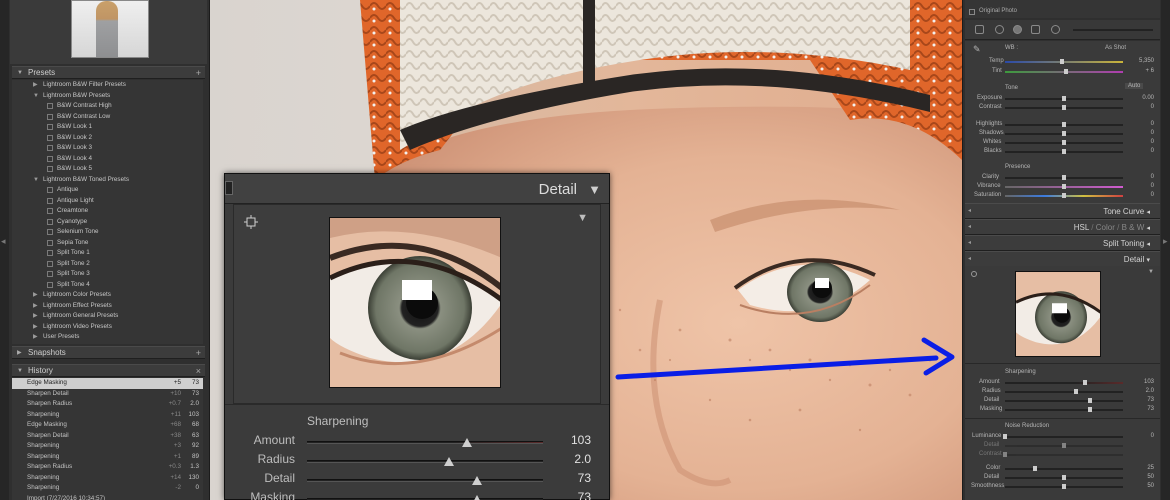 This screenshot has width=1170, height=500. What do you see at coordinates (107, 211) in the screenshot?
I see `preset-item: Creamtone` at bounding box center [107, 211].